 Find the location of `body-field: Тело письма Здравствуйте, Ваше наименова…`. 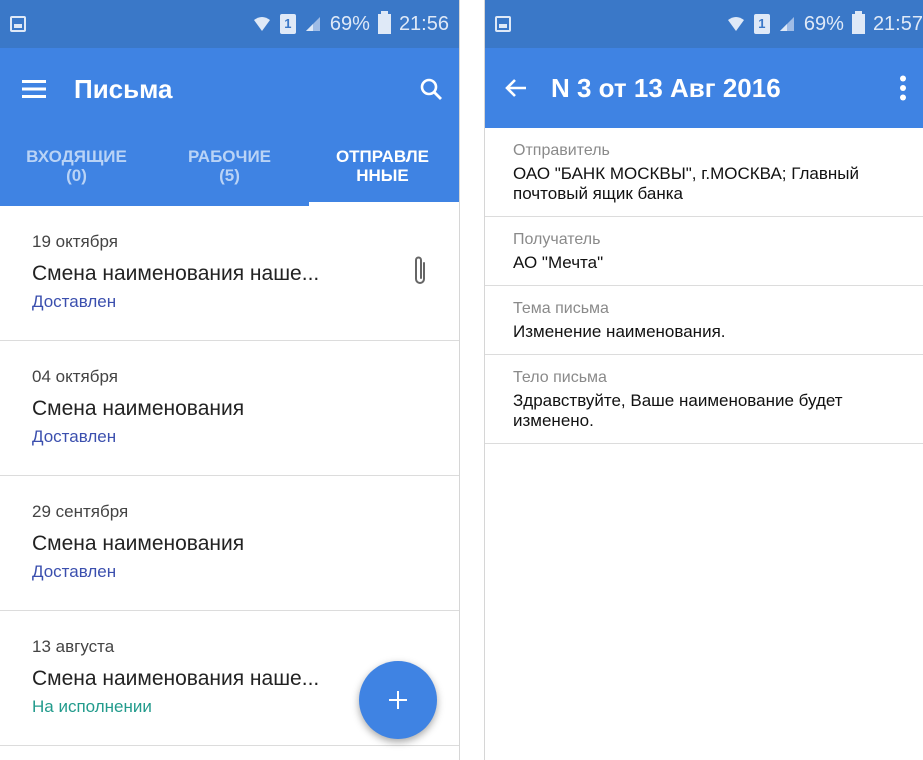

body-field: Тело письма Здравствуйте, Ваше наименова… is located at coordinates (704, 399).